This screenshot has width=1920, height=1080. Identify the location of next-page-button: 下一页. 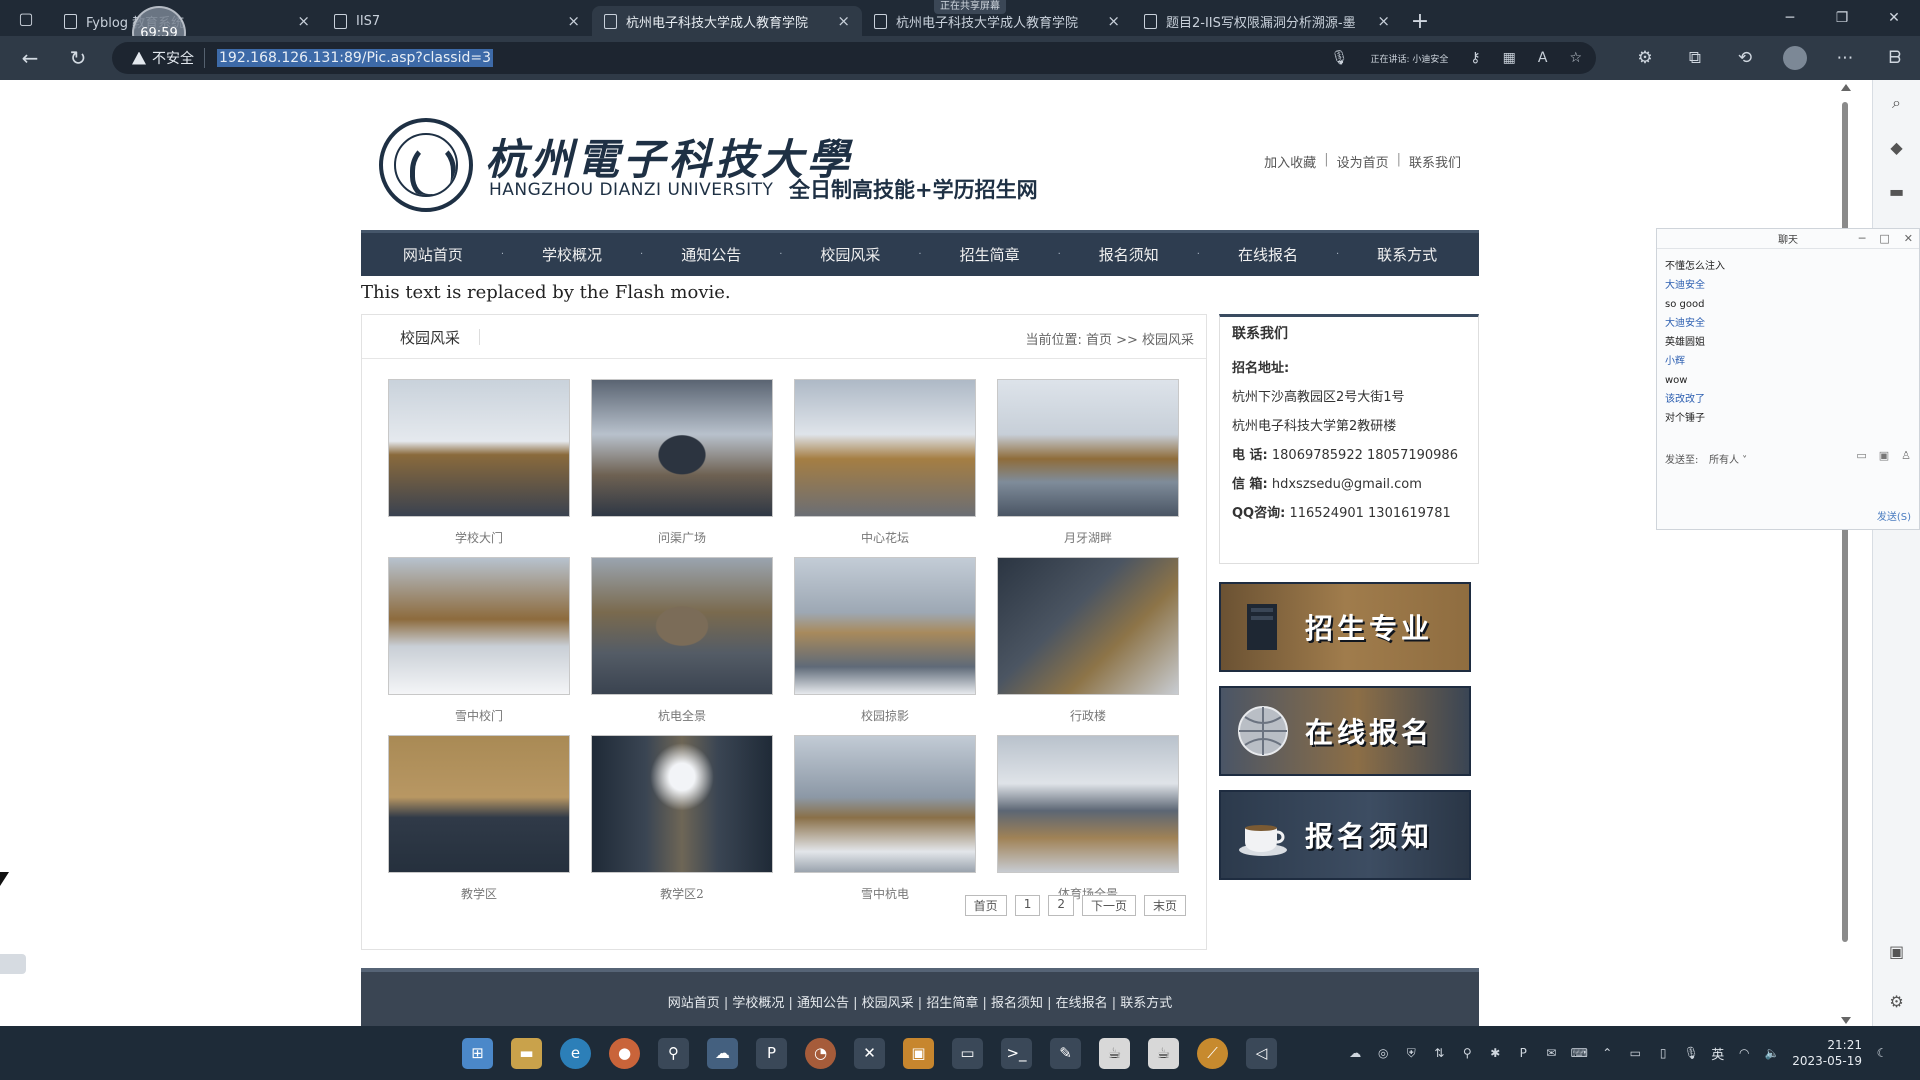
(1108, 905).